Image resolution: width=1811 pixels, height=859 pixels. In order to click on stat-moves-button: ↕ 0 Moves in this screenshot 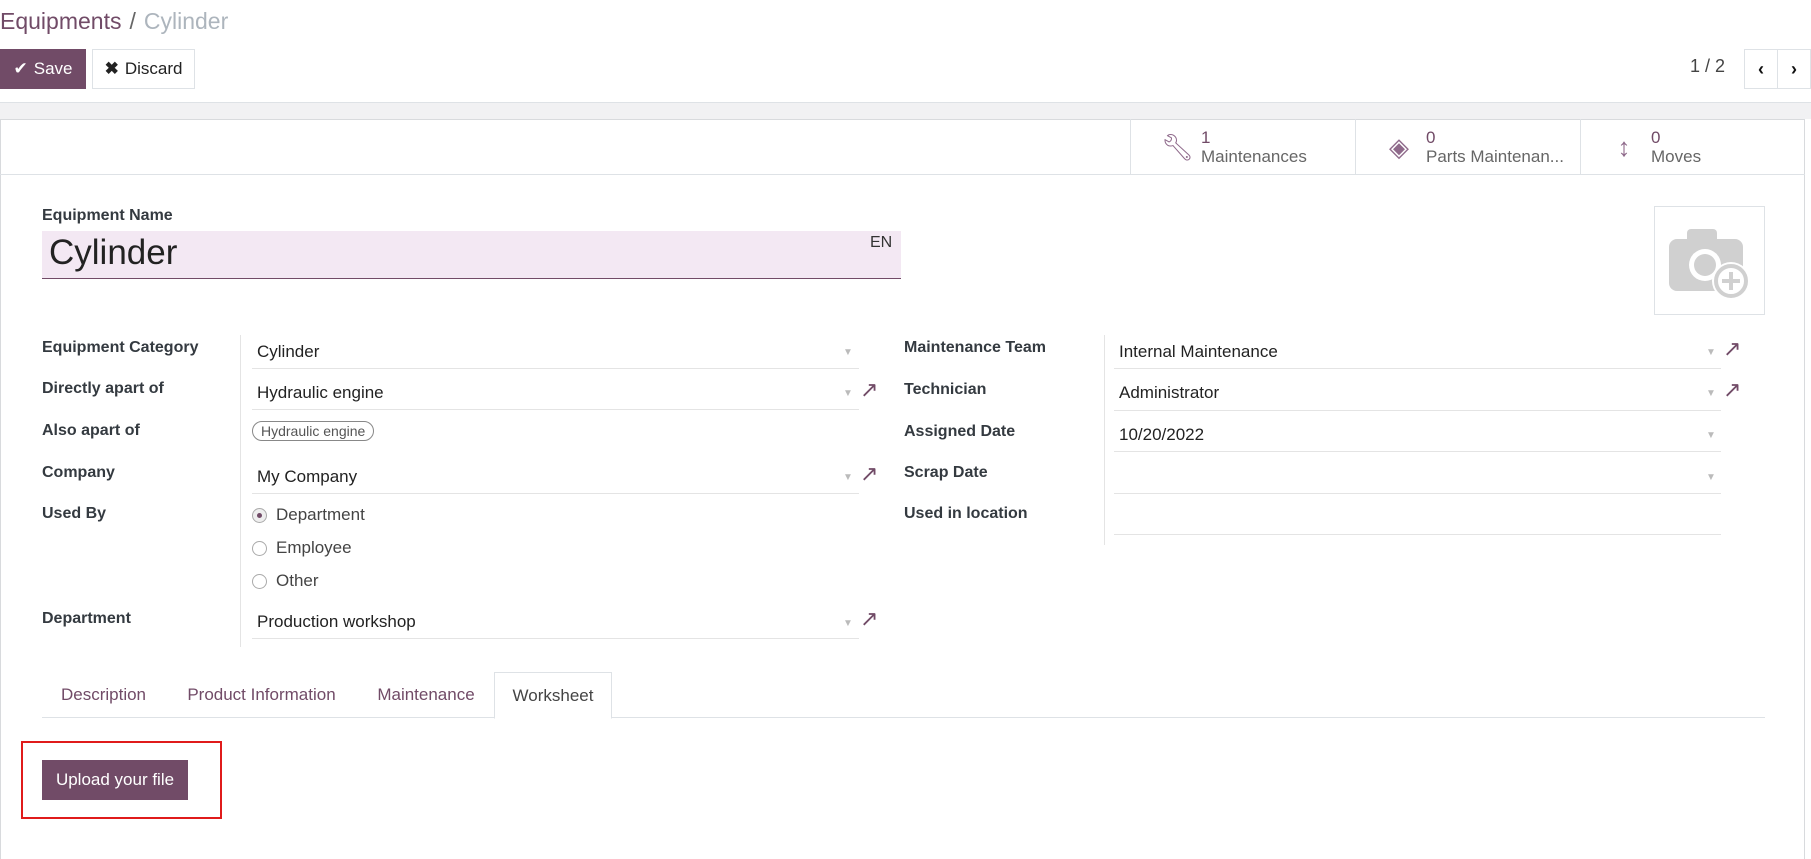, I will do `click(1692, 147)`.